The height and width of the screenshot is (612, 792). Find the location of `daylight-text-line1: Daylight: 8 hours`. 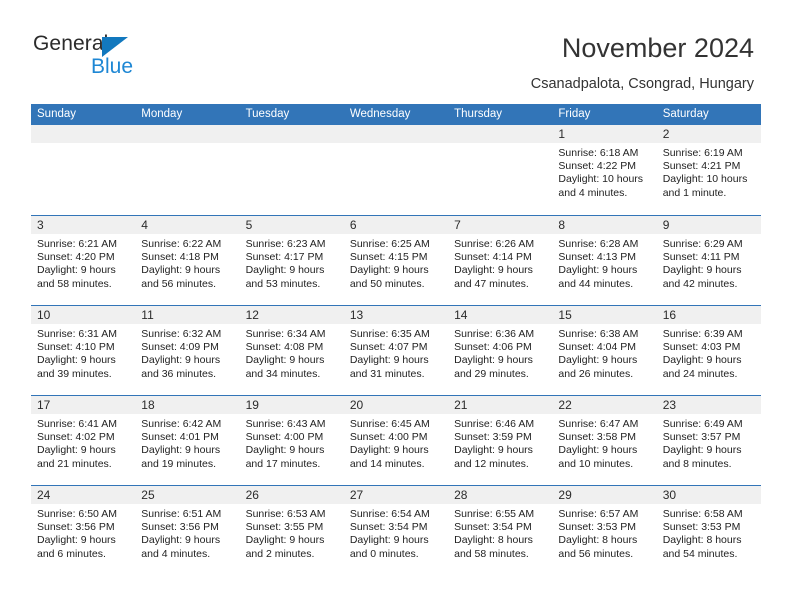

daylight-text-line1: Daylight: 8 hours is located at coordinates (598, 540).